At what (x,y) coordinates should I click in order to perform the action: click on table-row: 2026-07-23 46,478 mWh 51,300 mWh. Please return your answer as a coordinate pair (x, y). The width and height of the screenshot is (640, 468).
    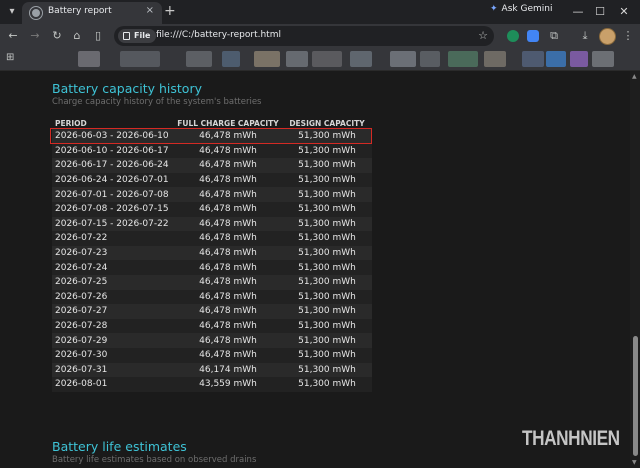
    Looking at the image, I should click on (212, 253).